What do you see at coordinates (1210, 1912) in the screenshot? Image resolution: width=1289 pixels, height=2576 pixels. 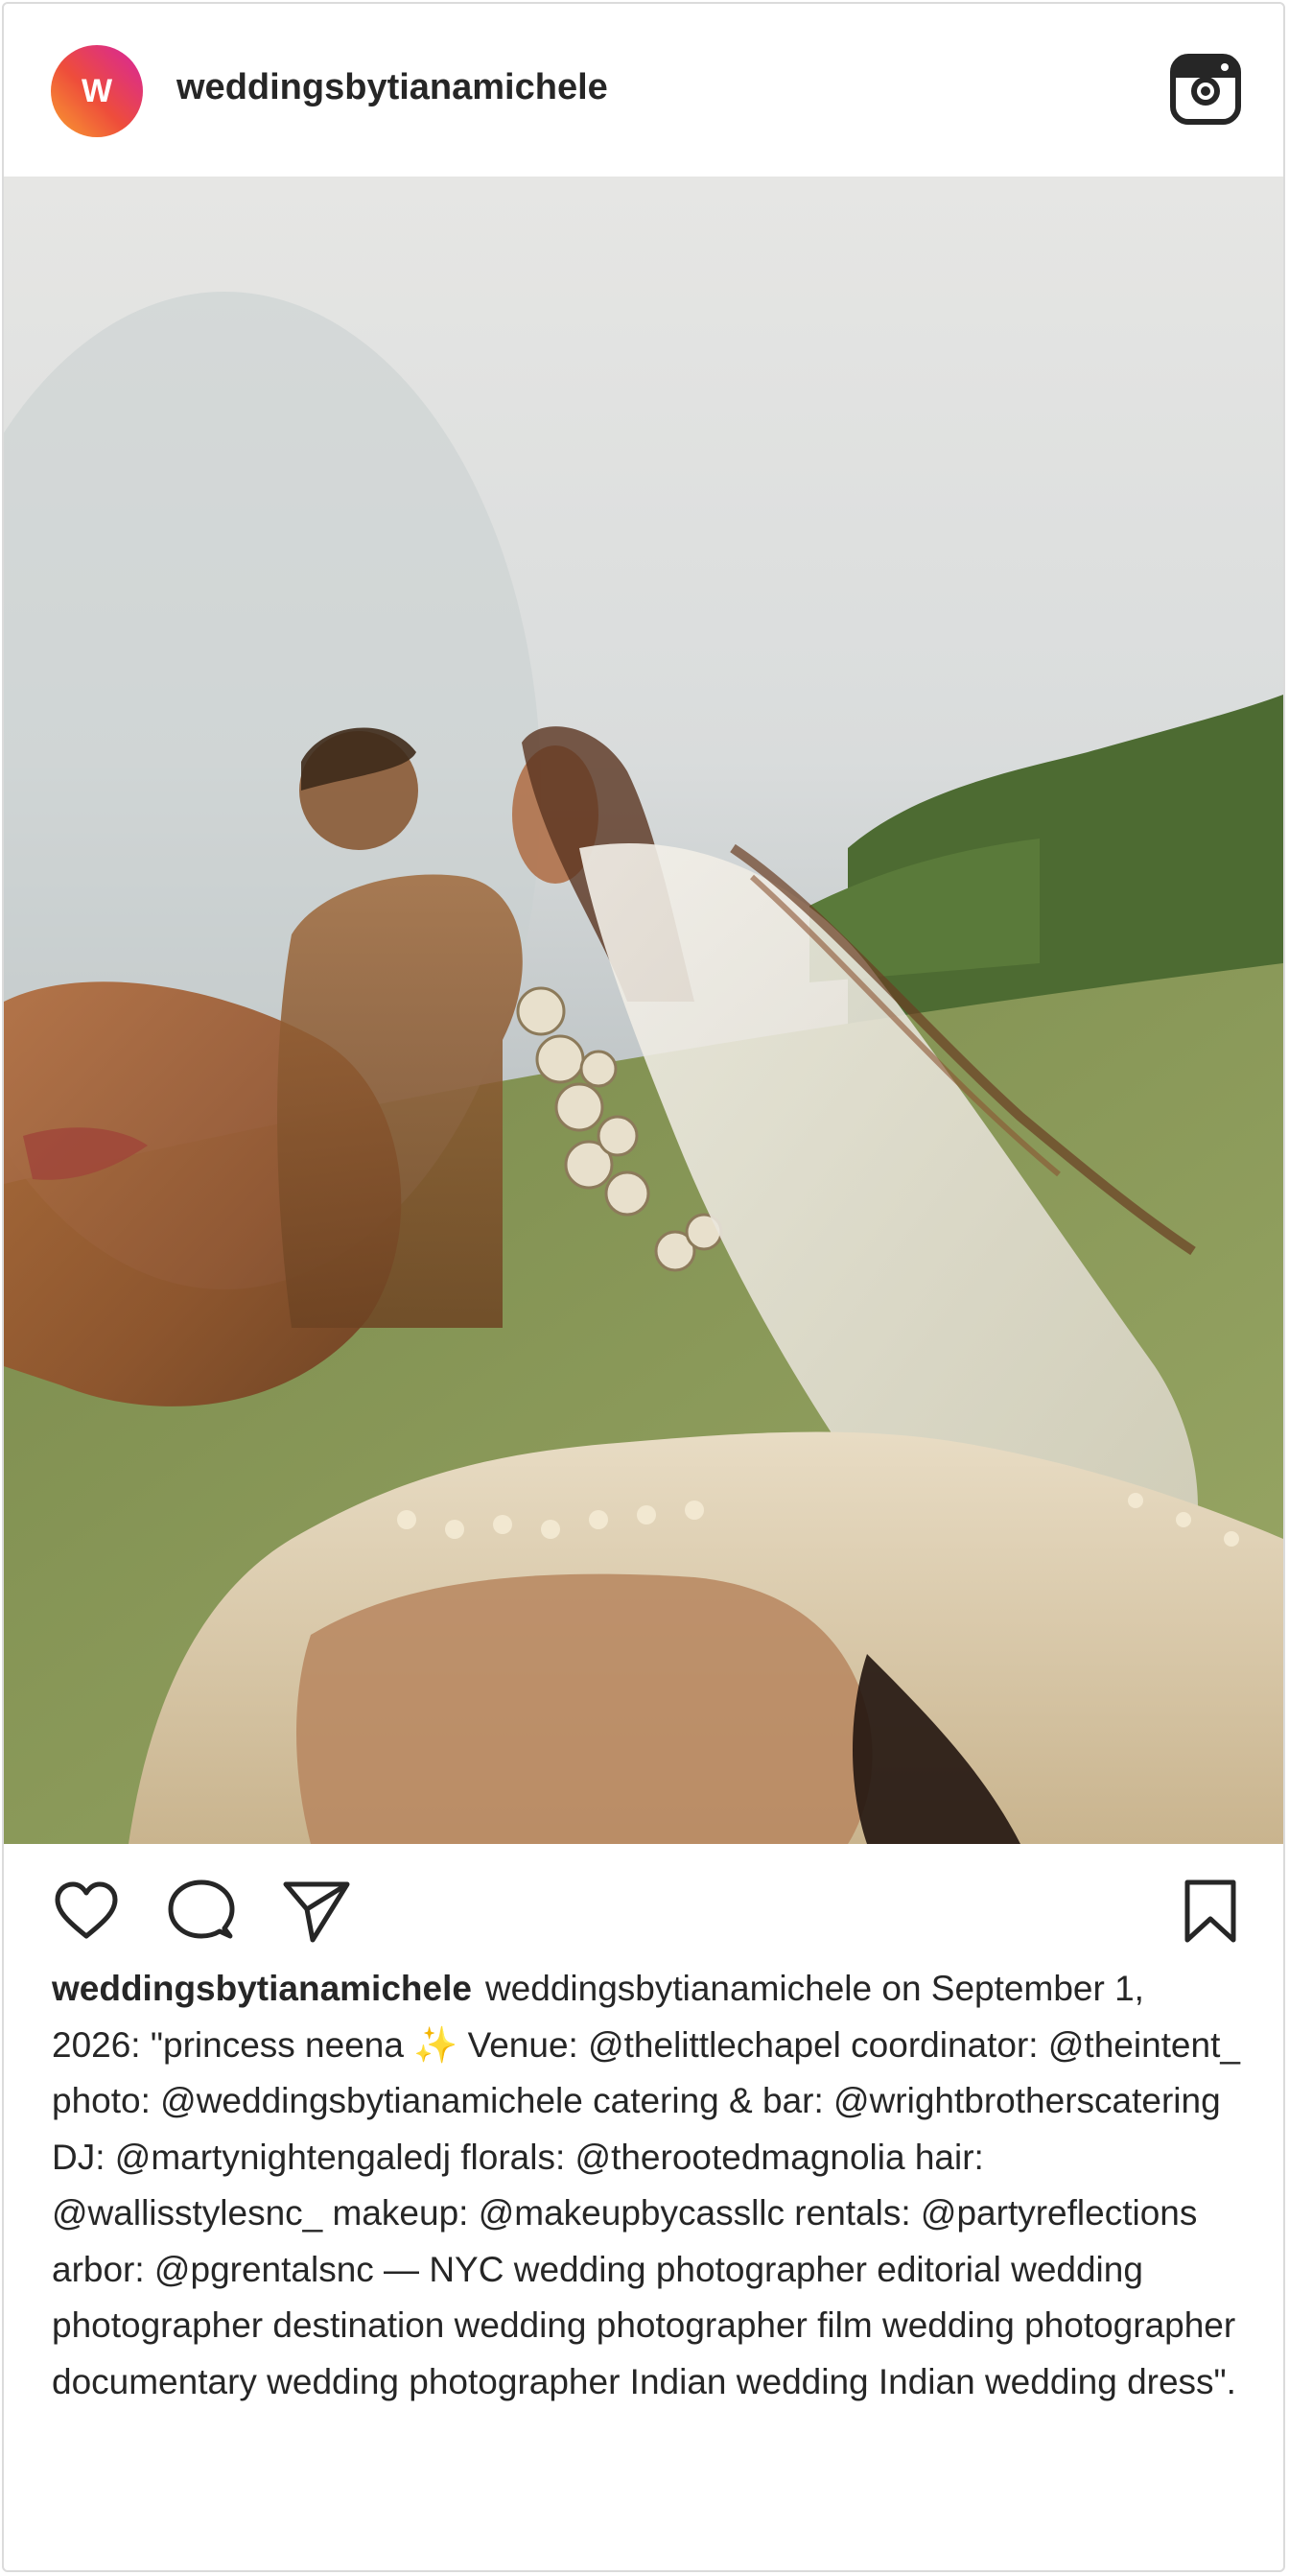 I see `bookmark-icon` at bounding box center [1210, 1912].